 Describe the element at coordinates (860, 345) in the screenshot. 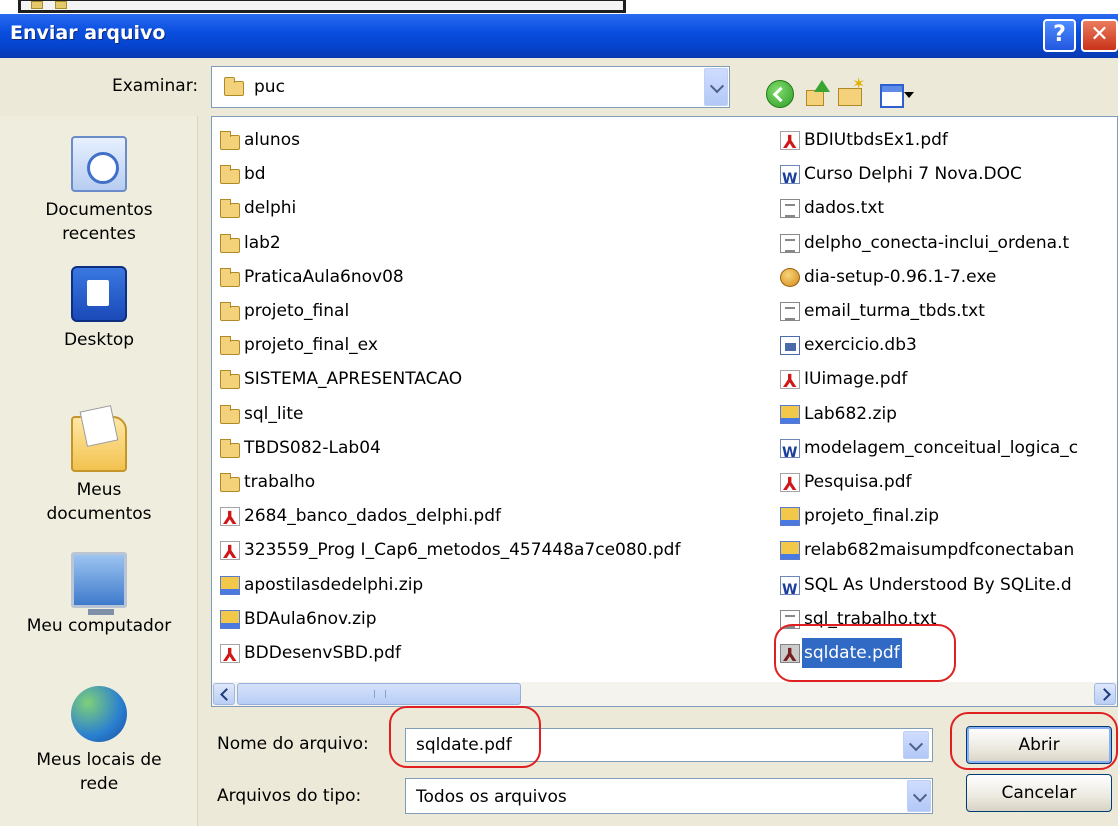

I see `file-name: exercicio.db3` at that location.